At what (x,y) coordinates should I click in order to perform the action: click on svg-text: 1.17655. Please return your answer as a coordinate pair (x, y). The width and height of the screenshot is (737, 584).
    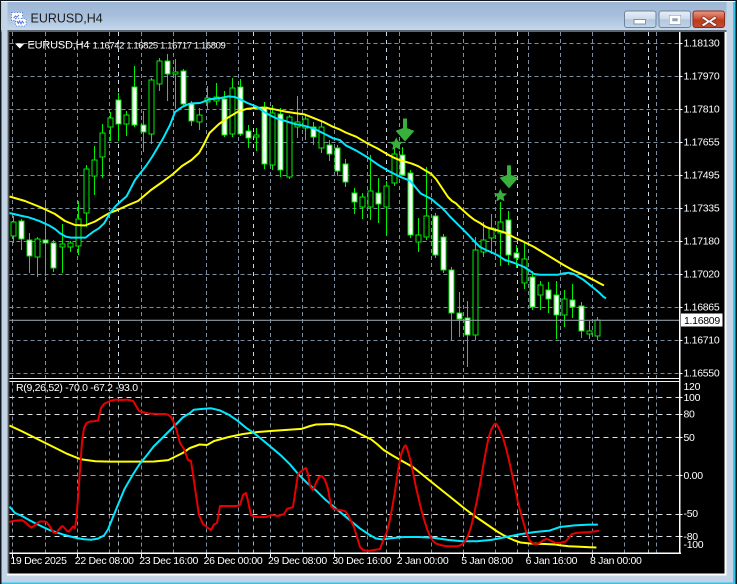
    Looking at the image, I should click on (702, 143).